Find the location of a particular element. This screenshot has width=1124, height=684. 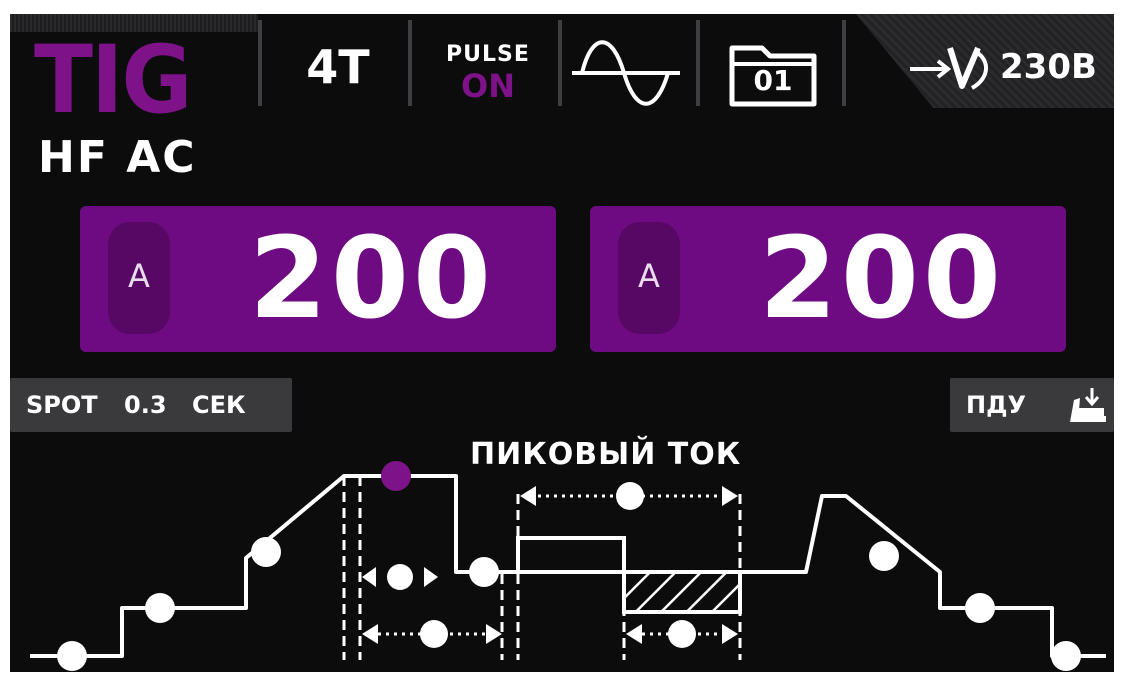

selected-parameter-point is located at coordinates (396, 476).